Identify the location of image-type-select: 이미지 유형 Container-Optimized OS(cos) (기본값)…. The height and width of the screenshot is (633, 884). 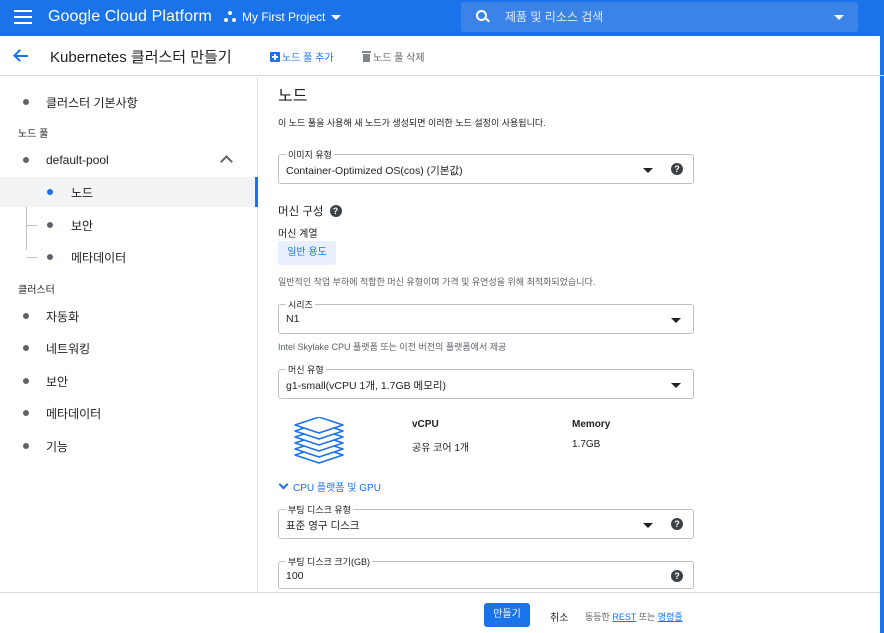
(486, 166).